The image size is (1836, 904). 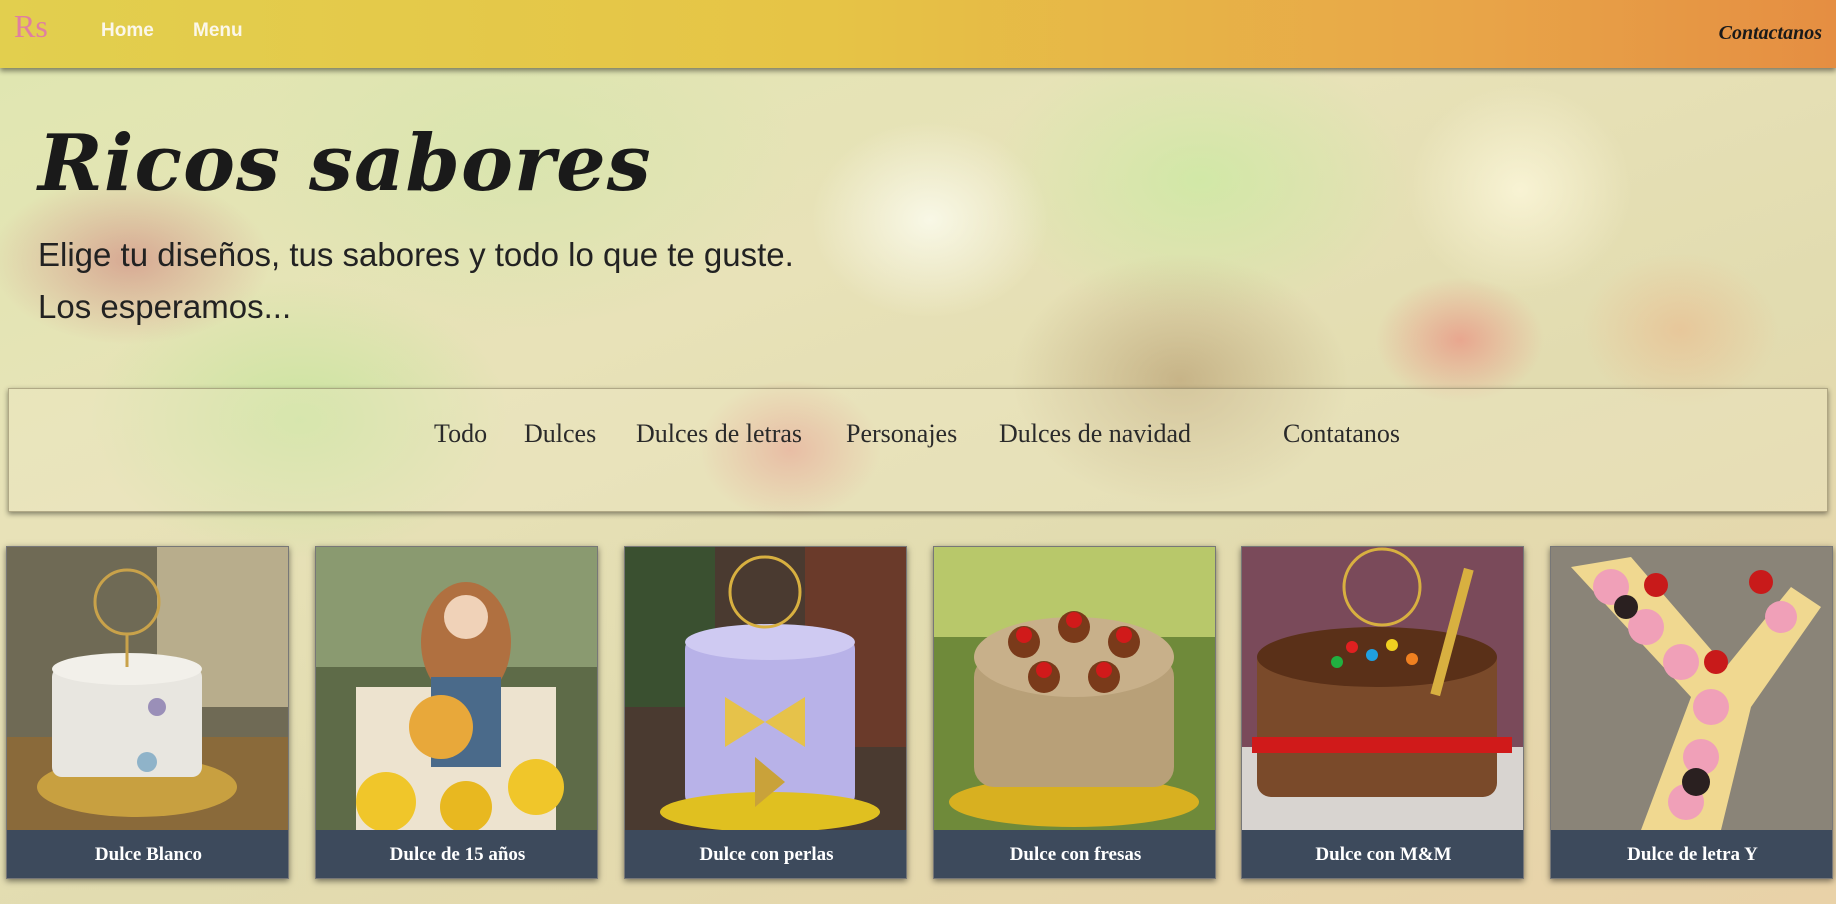 I want to click on filter-dulces: Dulces, so click(x=560, y=434).